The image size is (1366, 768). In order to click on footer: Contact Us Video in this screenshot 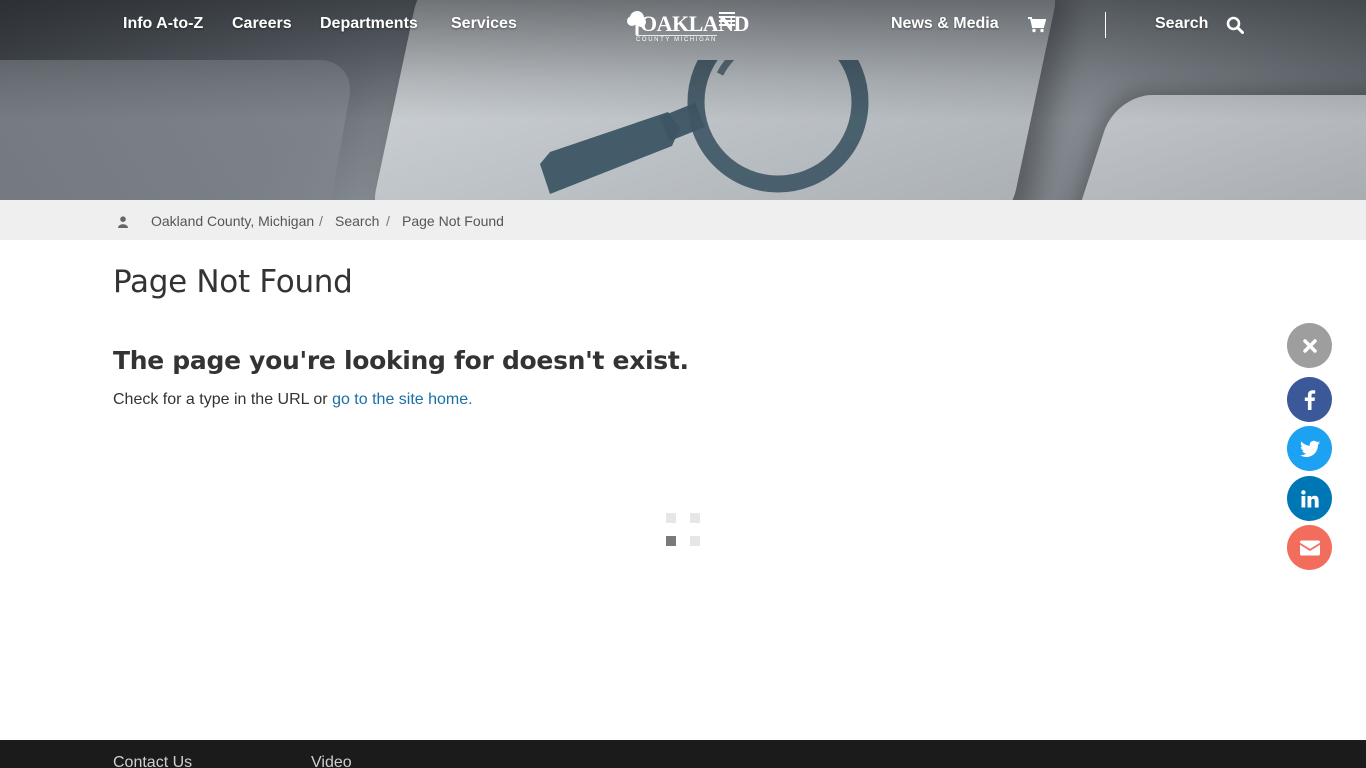, I will do `click(683, 754)`.